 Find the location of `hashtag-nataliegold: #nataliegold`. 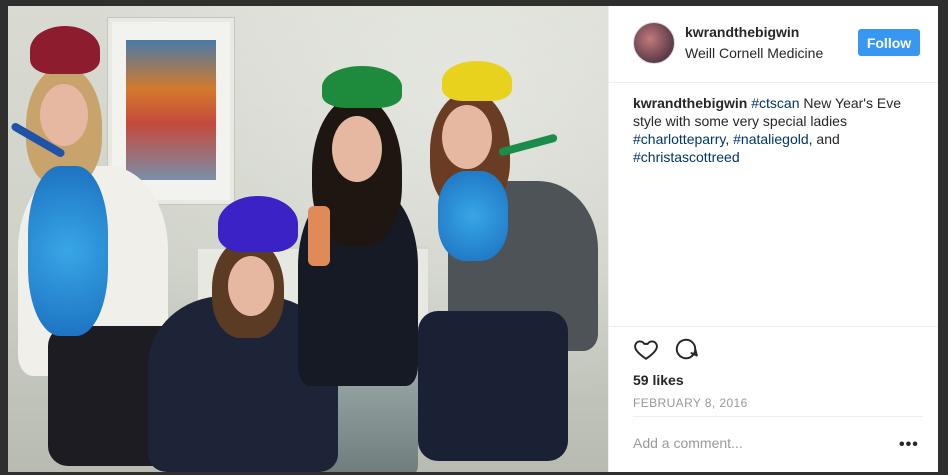

hashtag-nataliegold: #nataliegold is located at coordinates (771, 139).